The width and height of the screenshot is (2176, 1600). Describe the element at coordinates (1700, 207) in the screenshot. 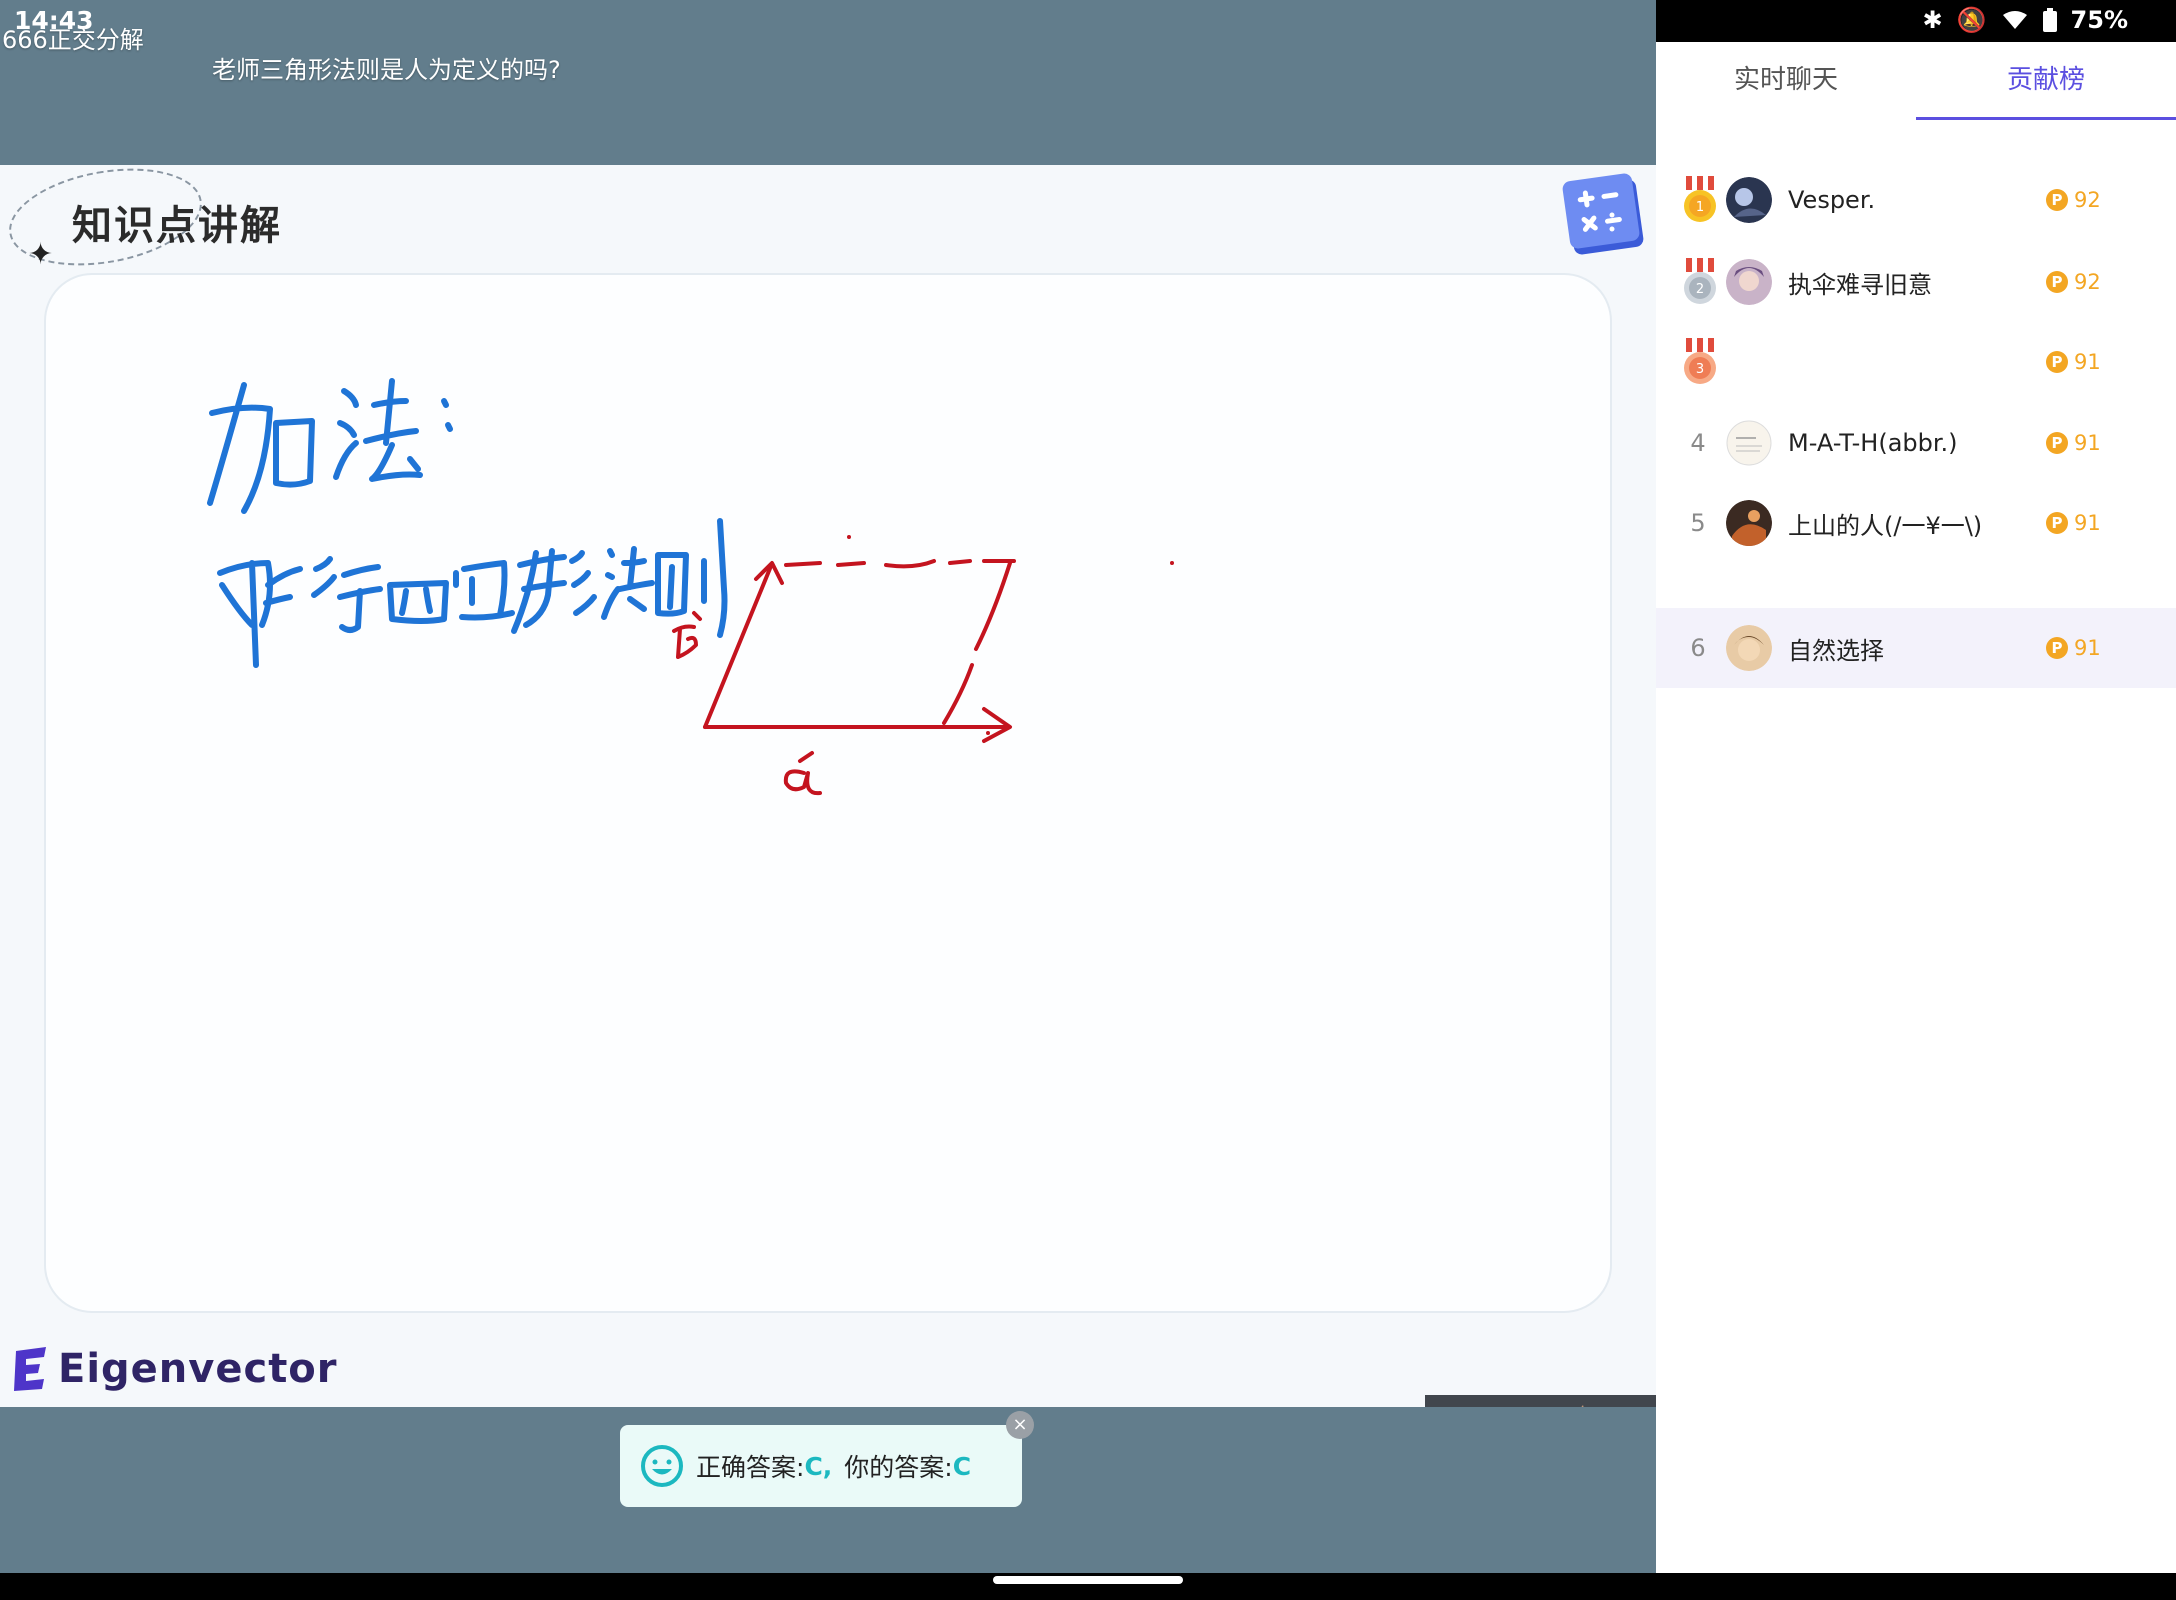

I see `svg-text: 1` at that location.